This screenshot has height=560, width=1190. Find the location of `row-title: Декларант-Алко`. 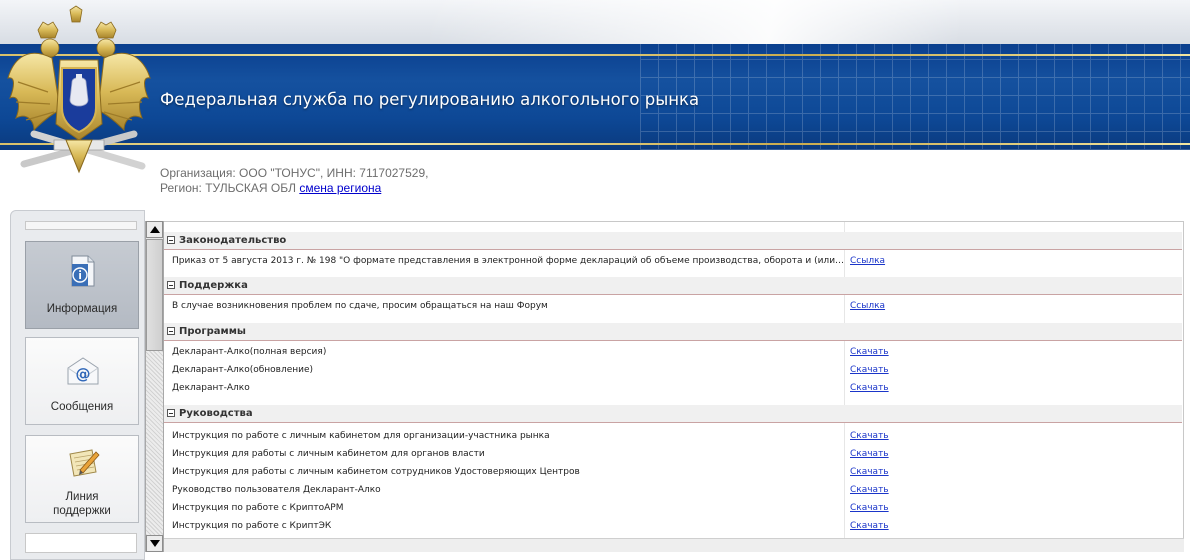

row-title: Декларант-Алко is located at coordinates (211, 388).